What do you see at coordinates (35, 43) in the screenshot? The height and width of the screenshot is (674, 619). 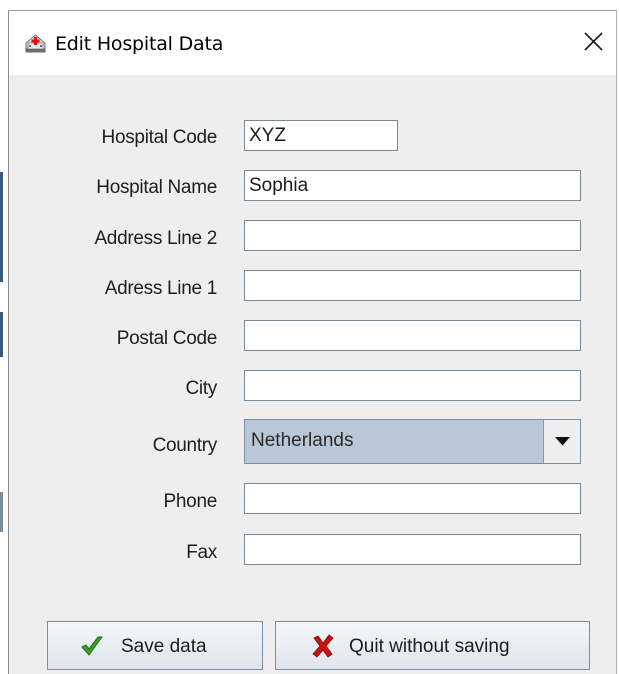 I see `hospital-app-icon` at bounding box center [35, 43].